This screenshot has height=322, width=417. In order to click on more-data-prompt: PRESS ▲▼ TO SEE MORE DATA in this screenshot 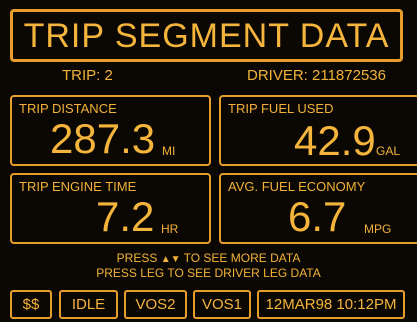, I will do `click(208, 258)`.